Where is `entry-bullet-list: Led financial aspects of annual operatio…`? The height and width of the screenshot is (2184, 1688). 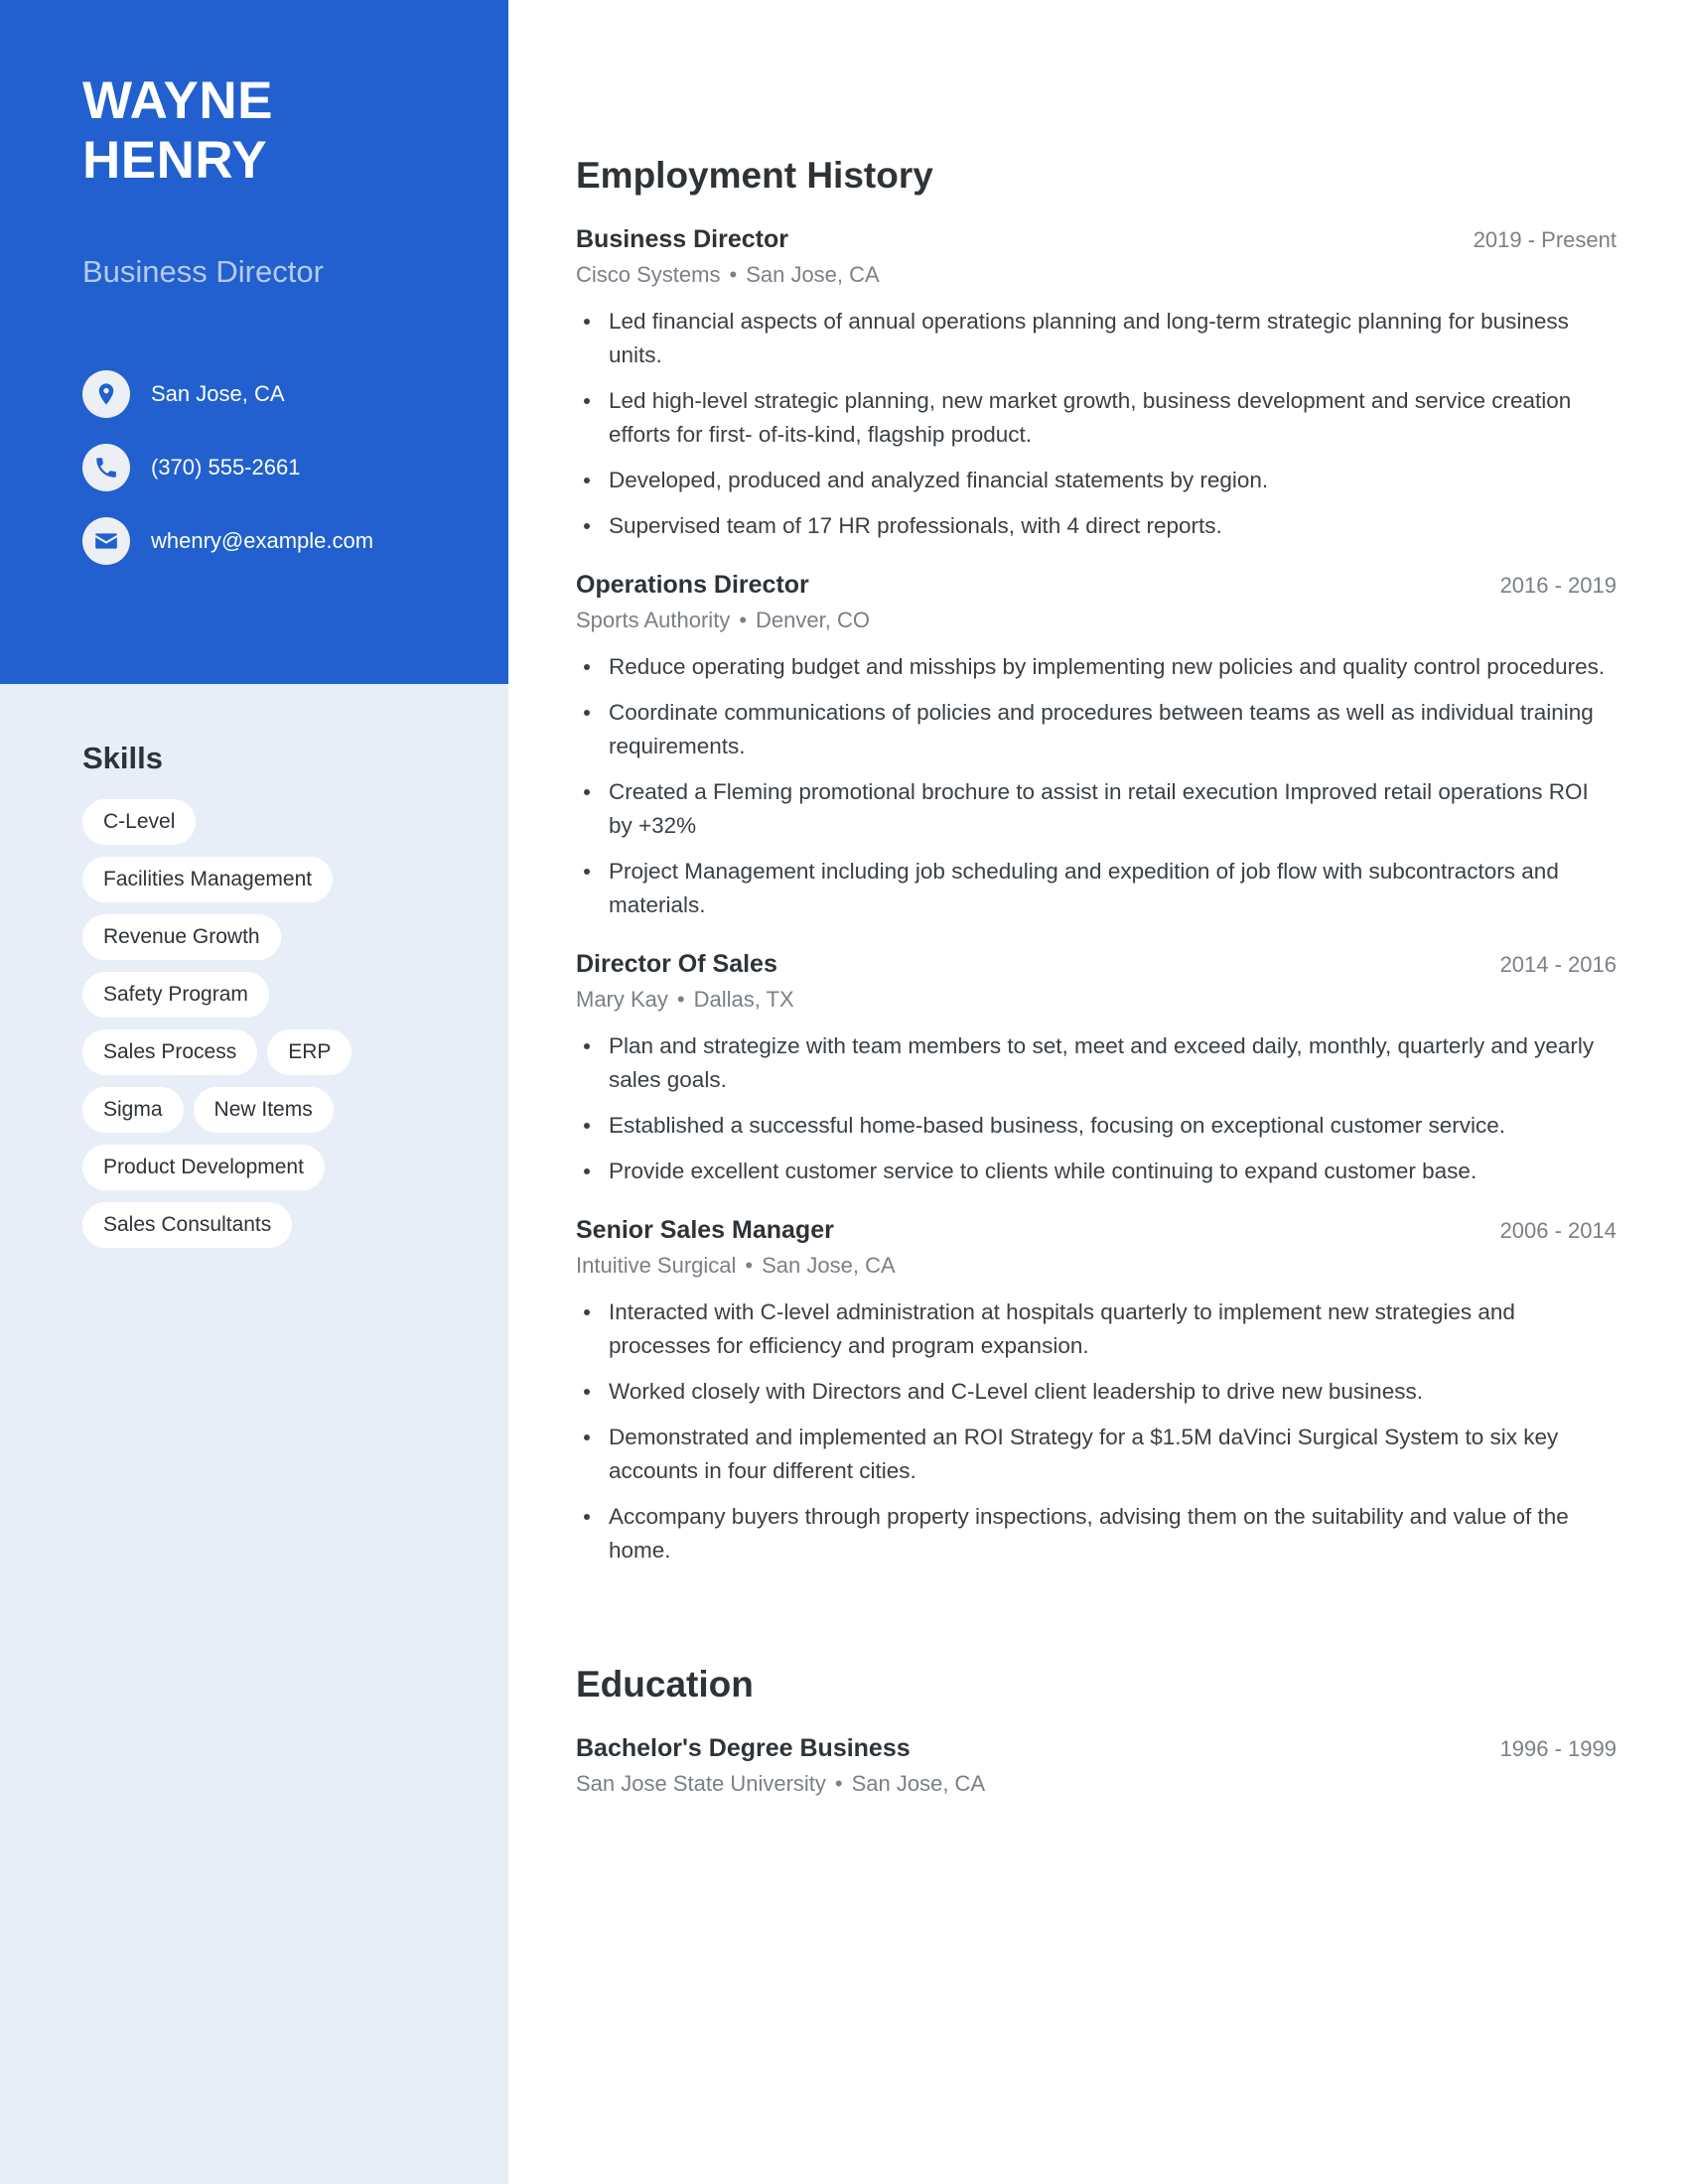
entry-bullet-list: Led financial aspects of annual operatio… is located at coordinates (1096, 424).